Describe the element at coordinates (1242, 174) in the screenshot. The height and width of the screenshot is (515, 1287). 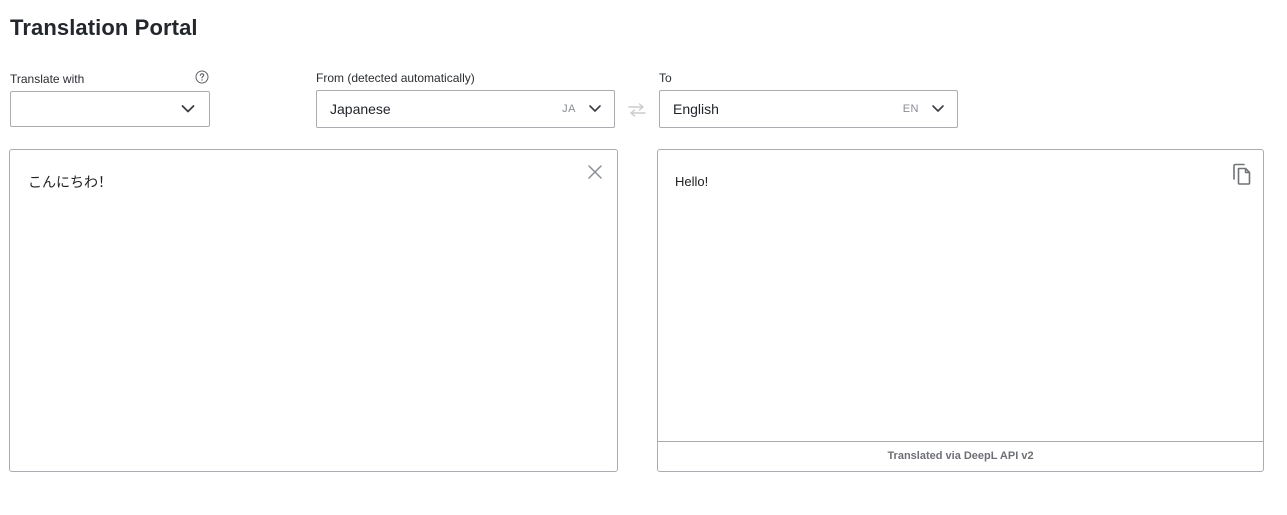
I see `copy-icon` at that location.